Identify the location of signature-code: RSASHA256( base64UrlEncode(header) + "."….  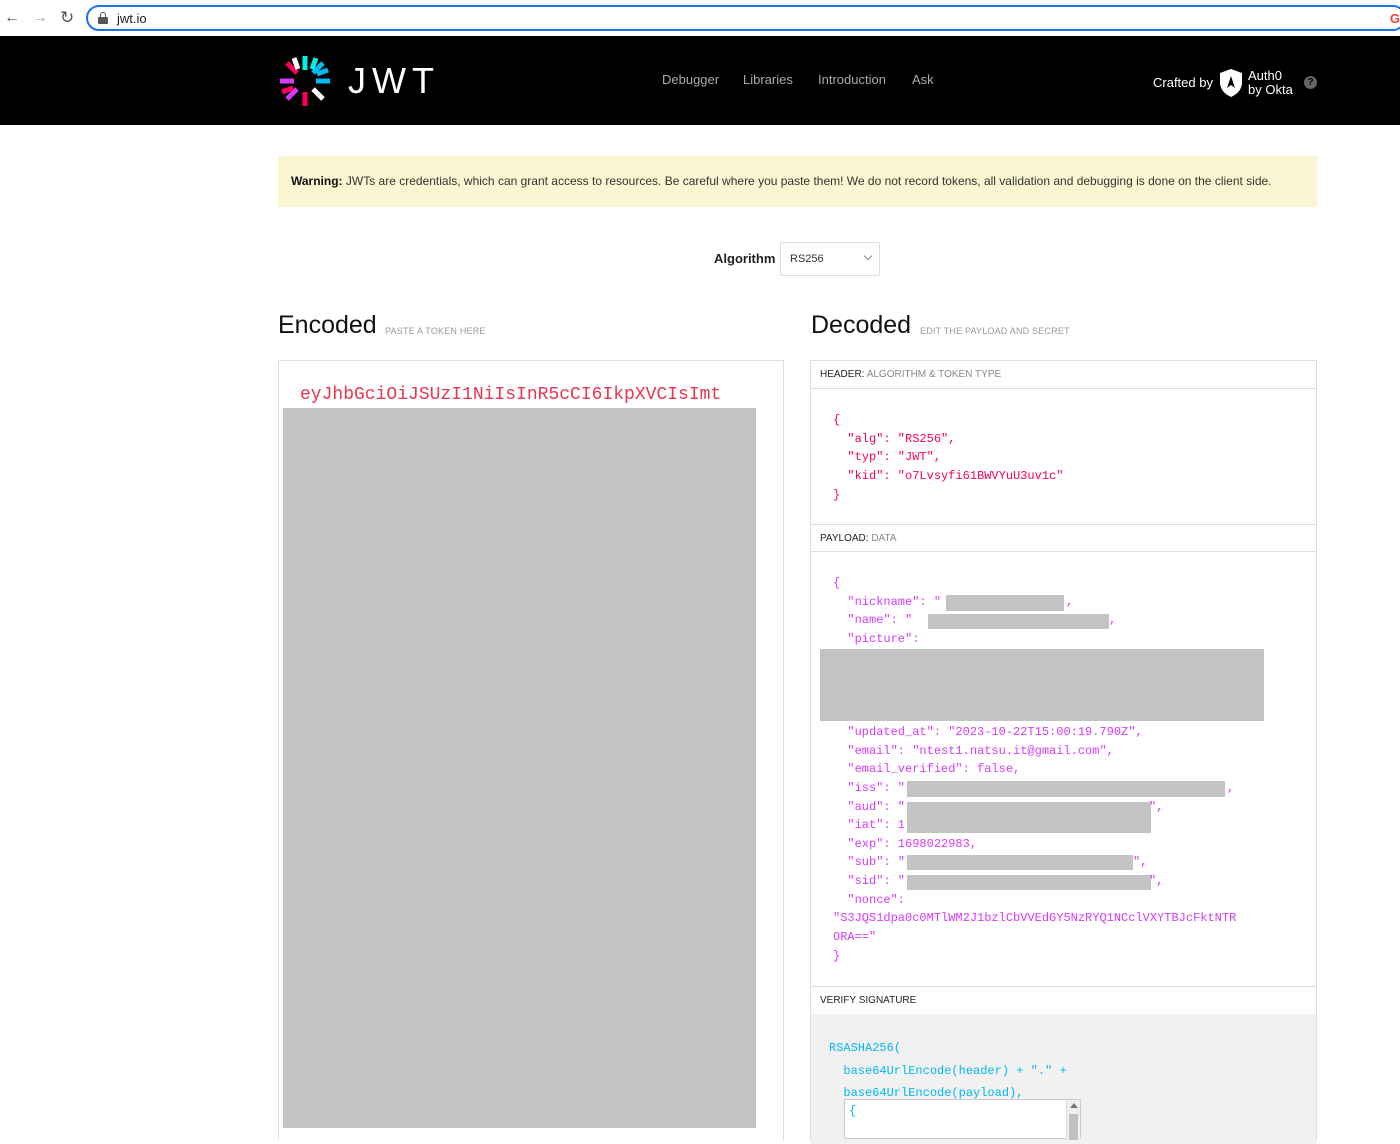
(948, 1071).